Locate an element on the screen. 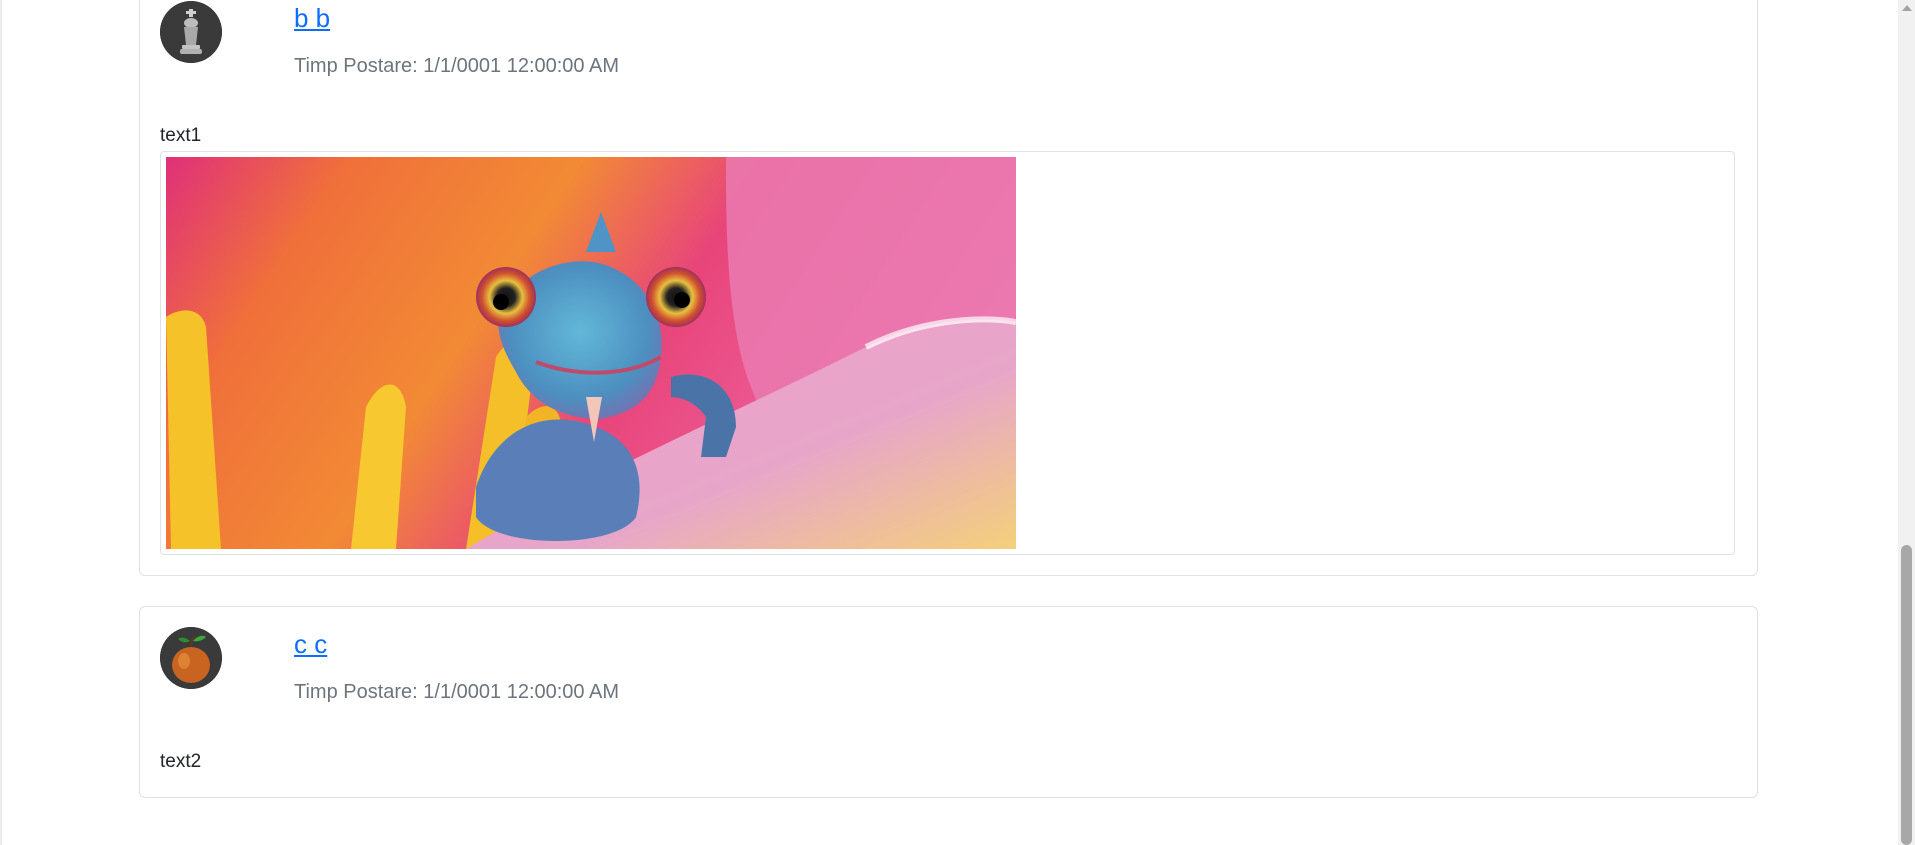  post-text: text2 is located at coordinates (181, 761).